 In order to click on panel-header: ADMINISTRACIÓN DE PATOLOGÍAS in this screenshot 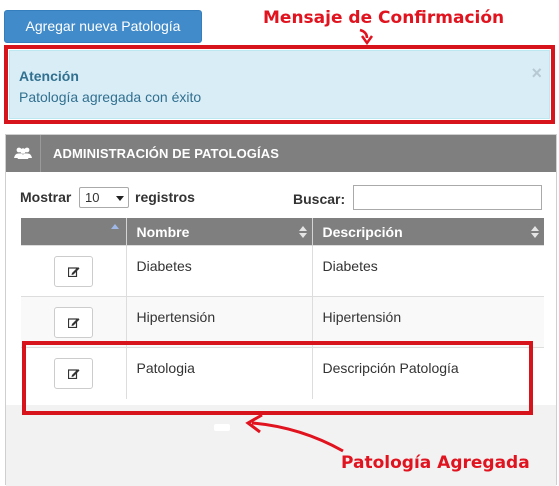, I will do `click(281, 153)`.